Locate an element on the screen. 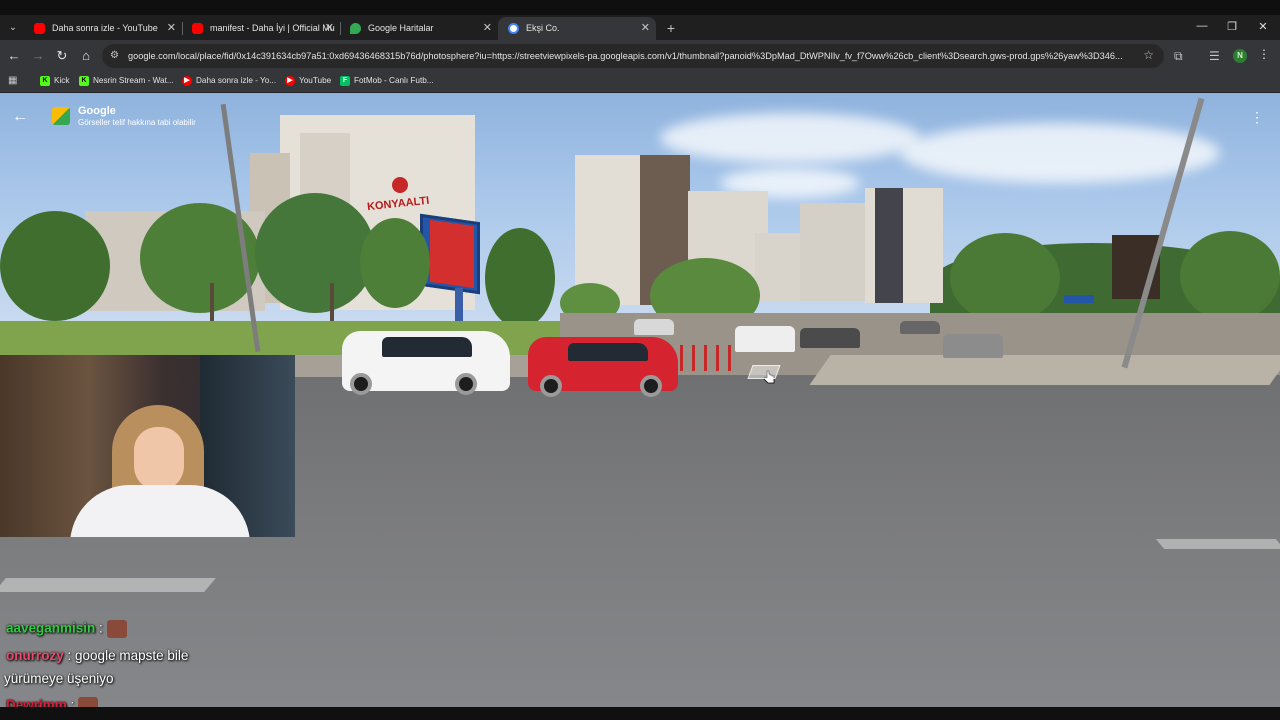 The height and width of the screenshot is (720, 1280). chat-emote-icon is located at coordinates (116, 629).